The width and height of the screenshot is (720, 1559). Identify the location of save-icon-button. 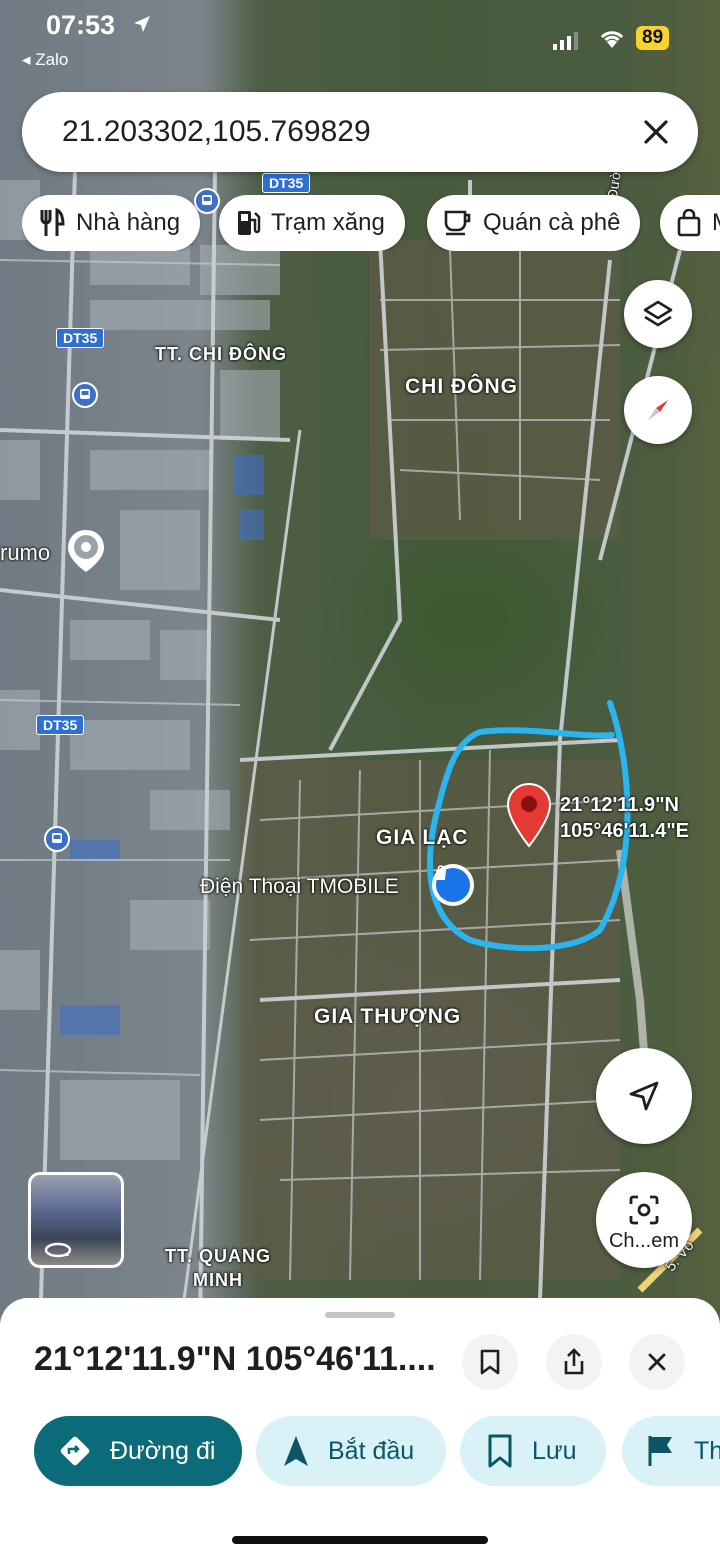
(490, 1362).